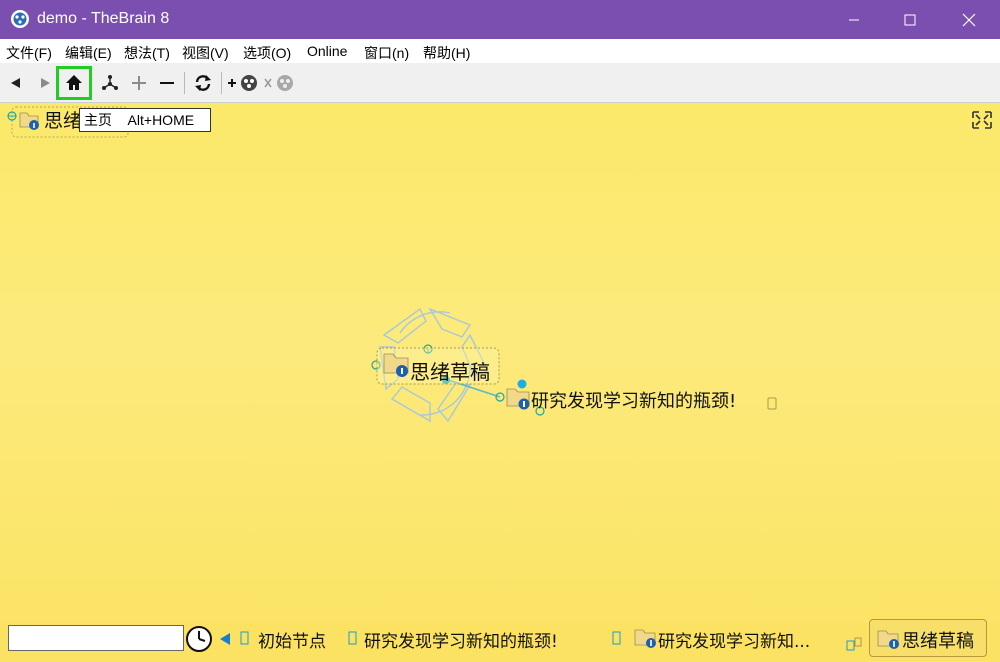  I want to click on home-tooltip: 主页 Alt+HOME, so click(145, 120).